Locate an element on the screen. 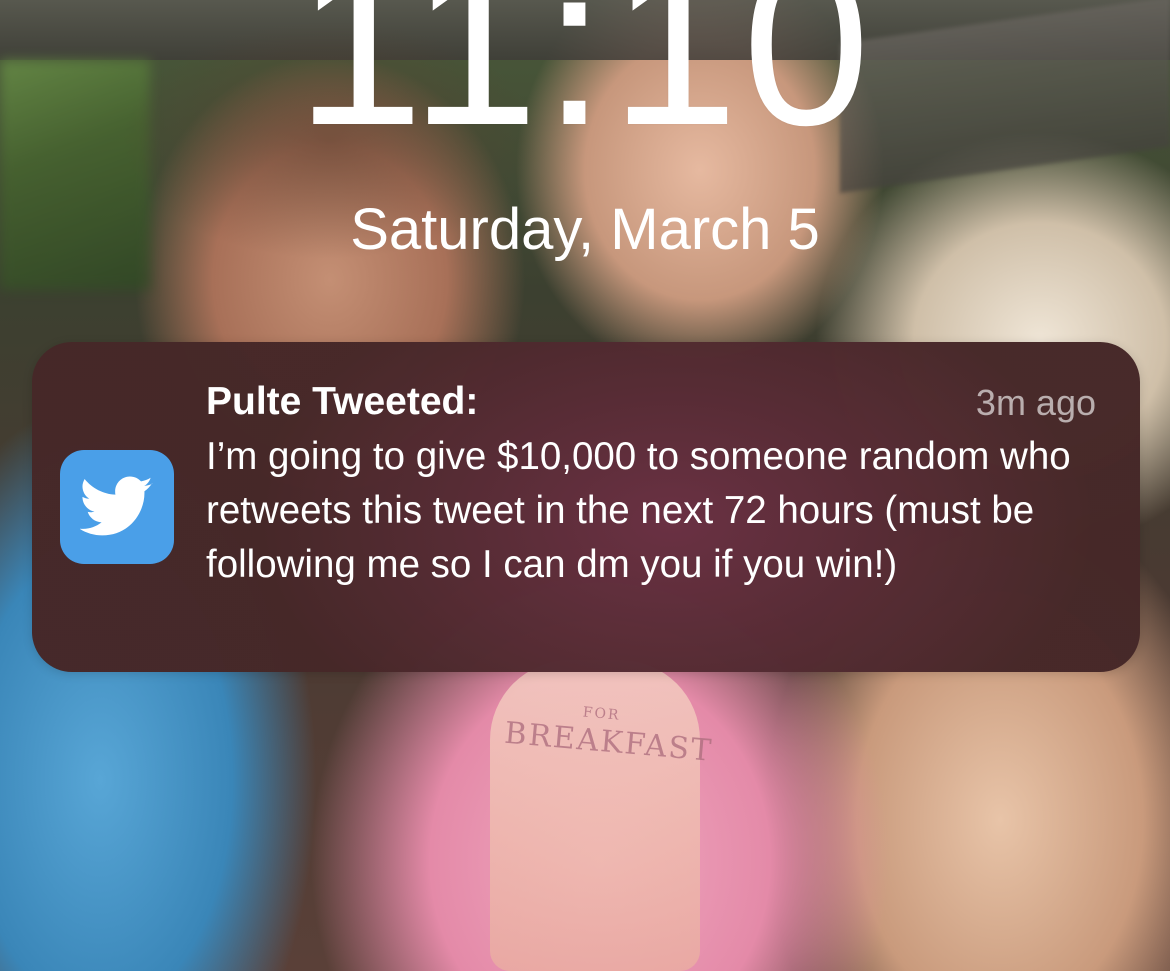 The width and height of the screenshot is (1170, 971). lock-screen-date: Saturday, March 5 is located at coordinates (585, 229).